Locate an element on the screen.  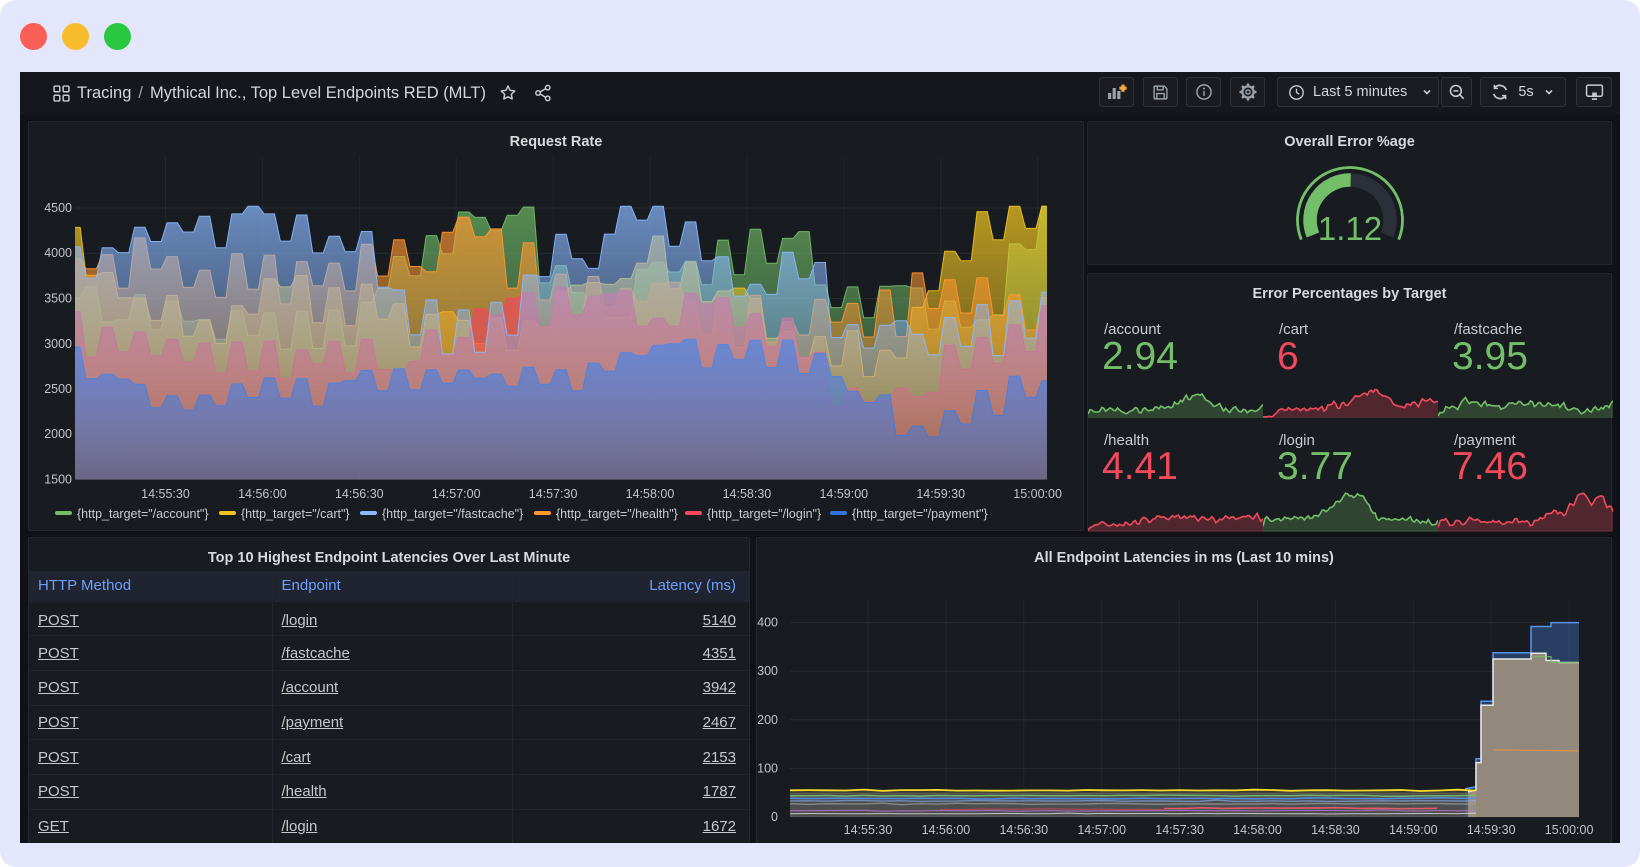
svg-text: 400 is located at coordinates (767, 623).